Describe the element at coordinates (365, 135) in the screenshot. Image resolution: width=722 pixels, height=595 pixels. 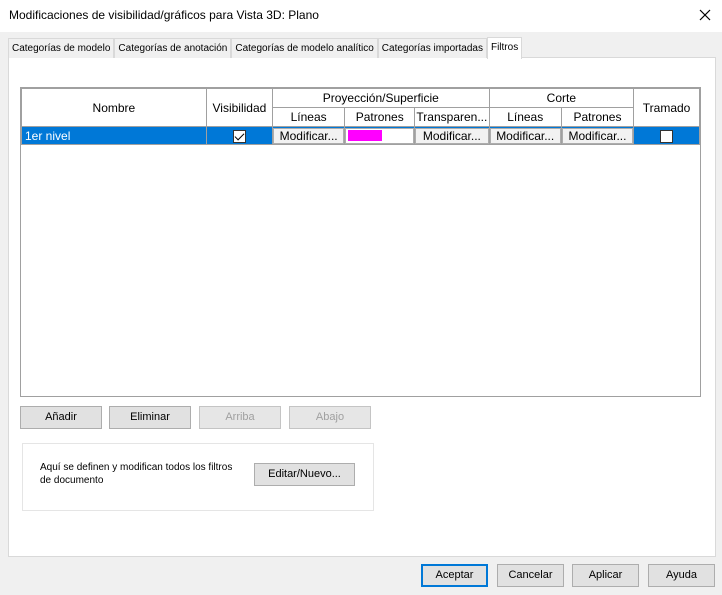
I see `pattern-color-swatch` at that location.